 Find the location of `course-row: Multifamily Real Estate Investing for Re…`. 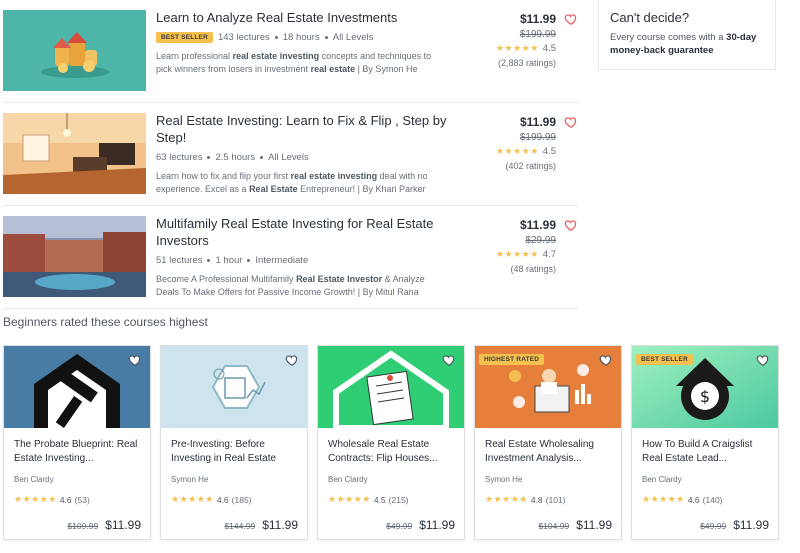

course-row: Multifamily Real Estate Investing for Re… is located at coordinates (290, 257).